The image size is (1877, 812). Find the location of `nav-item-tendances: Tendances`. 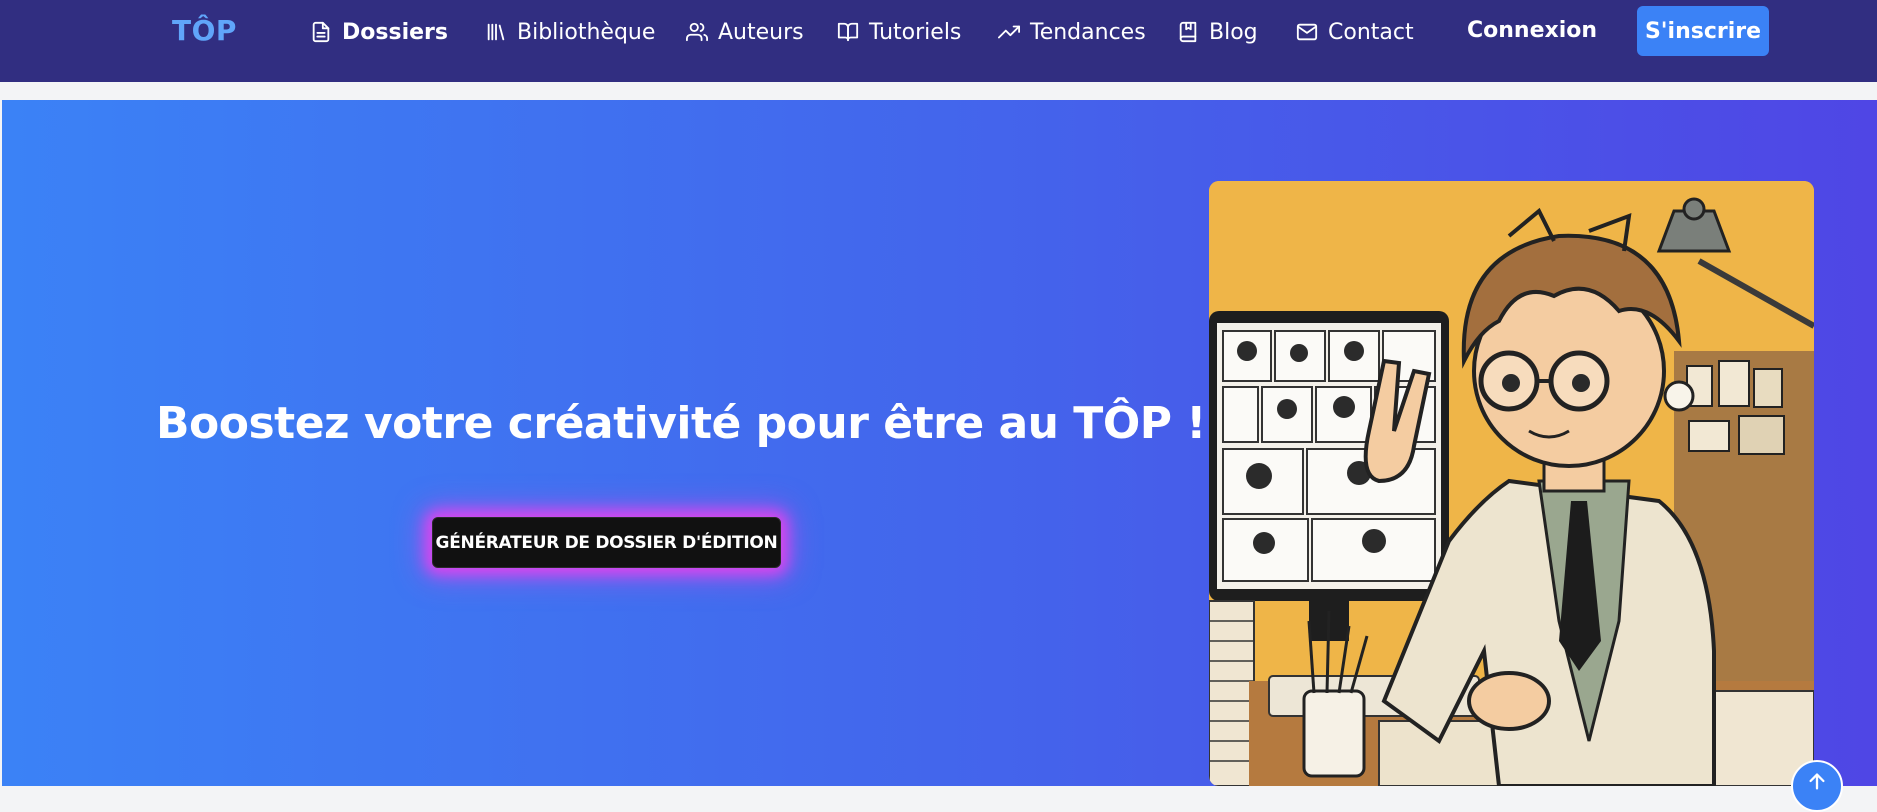

nav-item-tendances: Tendances is located at coordinates (1072, 32).